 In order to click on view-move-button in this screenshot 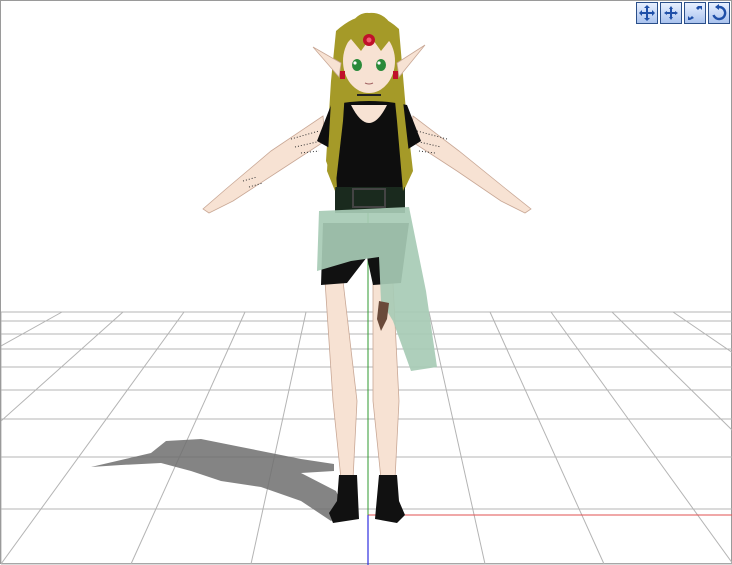, I will do `click(647, 13)`.